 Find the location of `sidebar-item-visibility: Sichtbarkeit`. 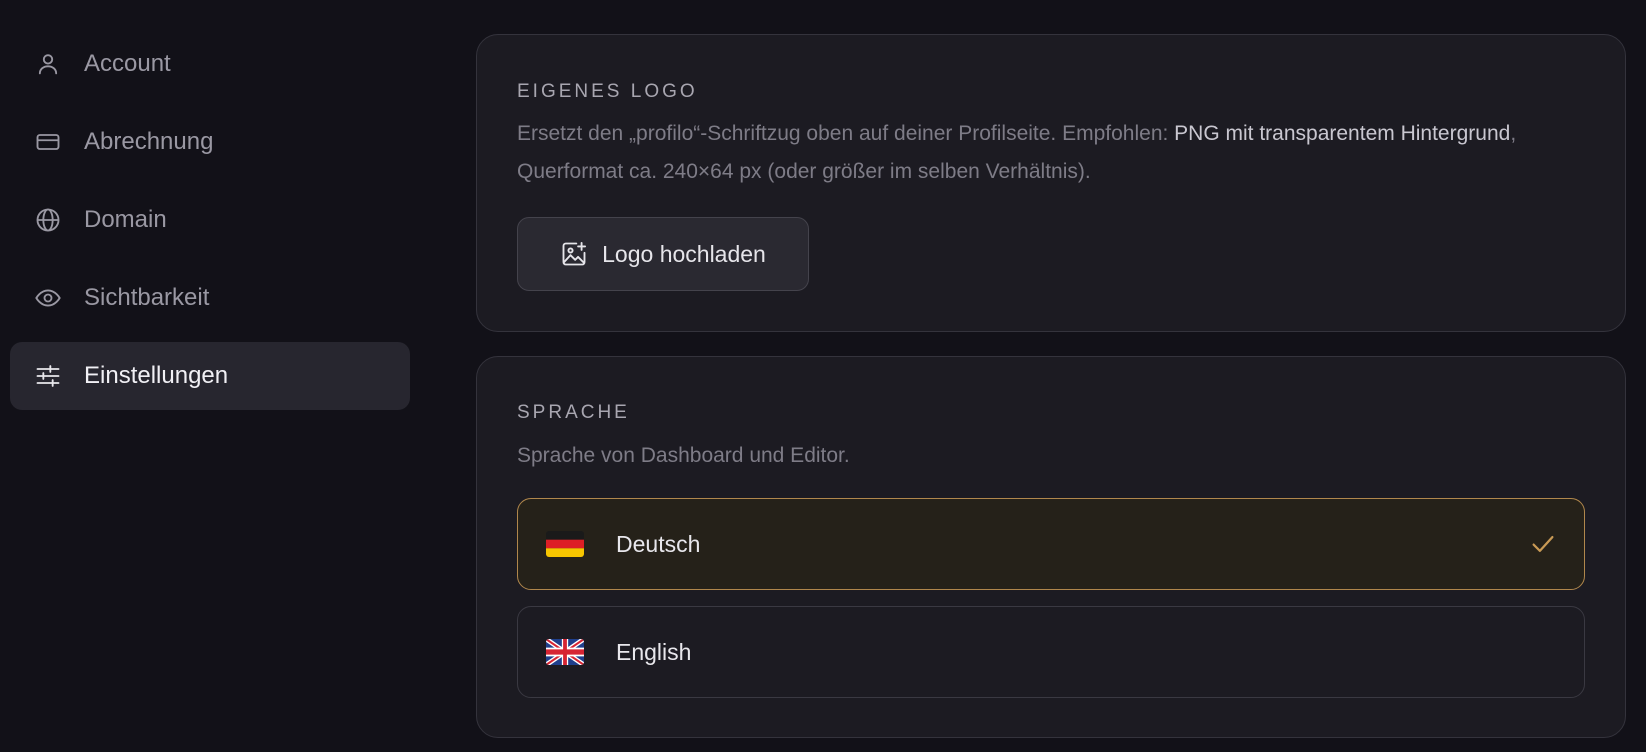

sidebar-item-visibility: Sichtbarkeit is located at coordinates (210, 298).